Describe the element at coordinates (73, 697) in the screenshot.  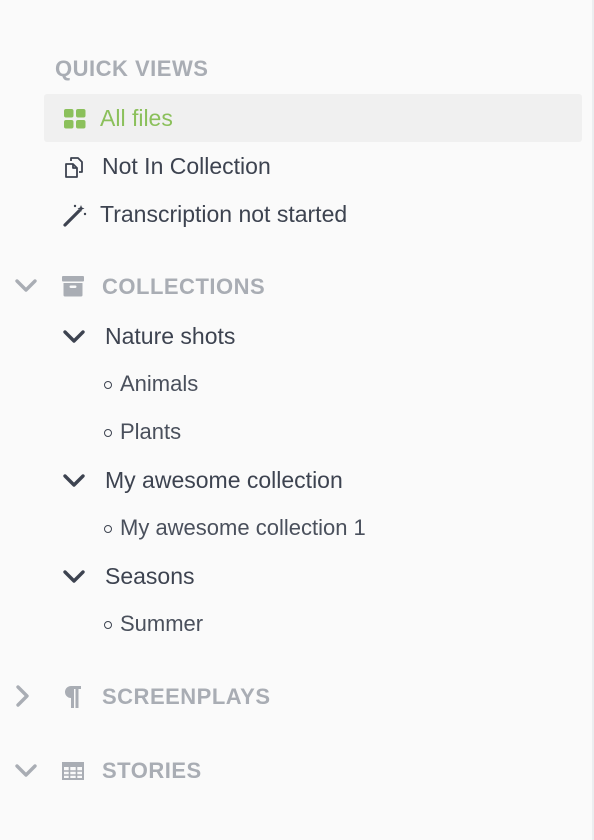
I see `pilcrow-icon` at that location.